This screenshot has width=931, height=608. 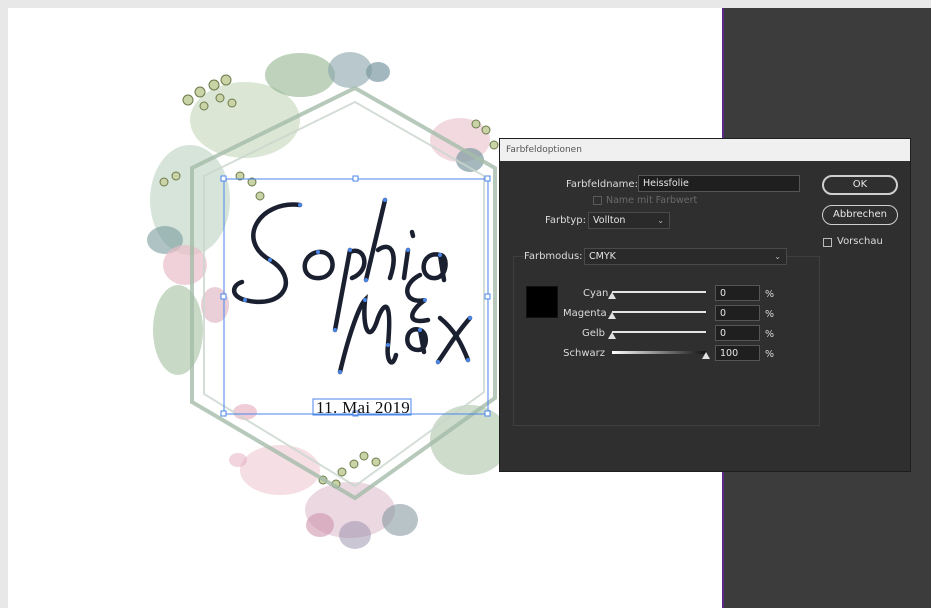 I want to click on black-slider-thumb, so click(x=706, y=355).